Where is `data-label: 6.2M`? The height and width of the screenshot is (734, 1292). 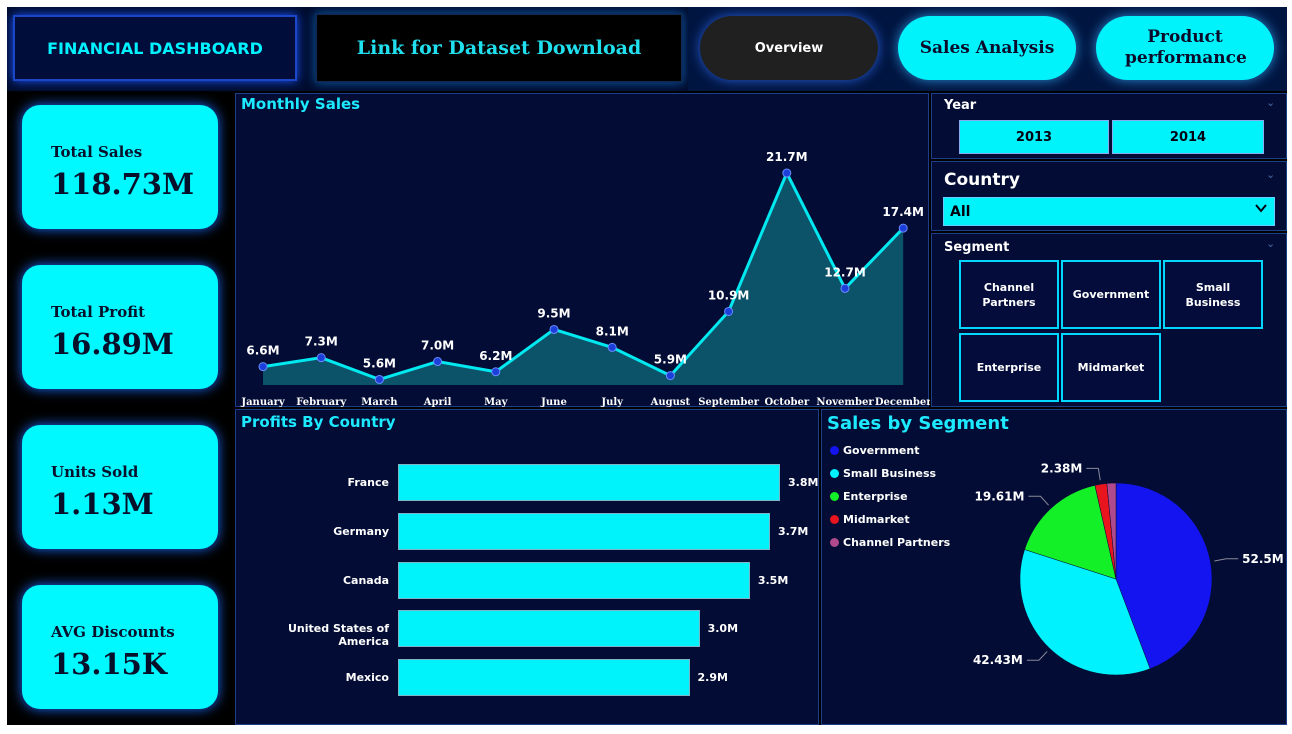
data-label: 6.2M is located at coordinates (495, 356).